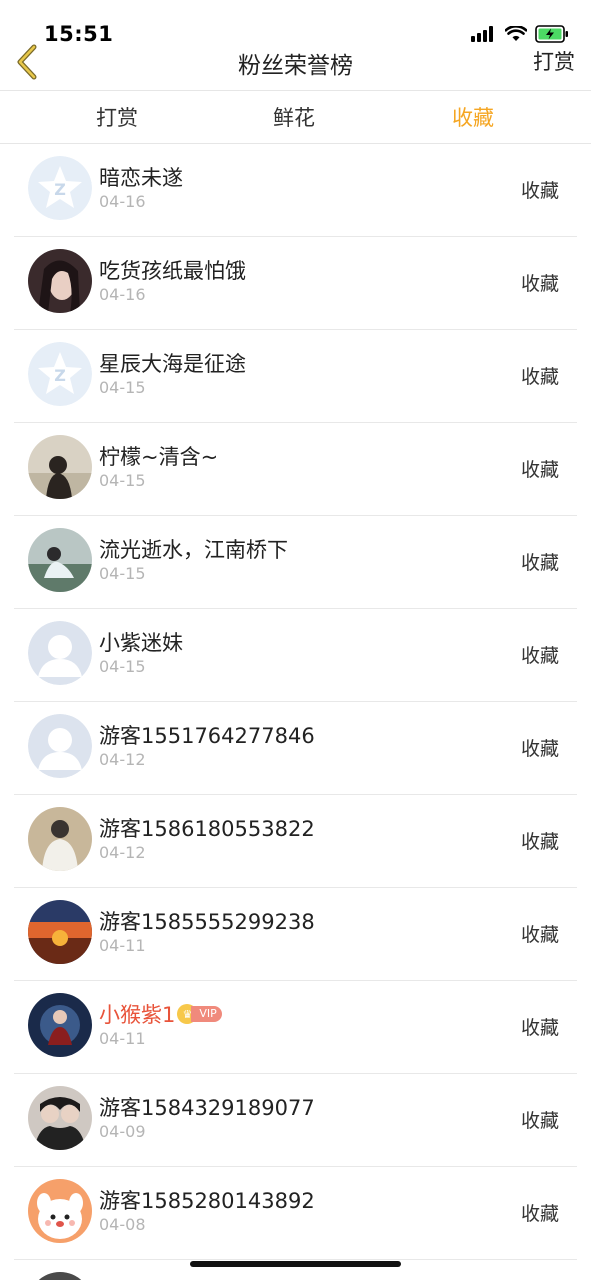  I want to click on user-name: 游客1584329189077, so click(207, 1108).